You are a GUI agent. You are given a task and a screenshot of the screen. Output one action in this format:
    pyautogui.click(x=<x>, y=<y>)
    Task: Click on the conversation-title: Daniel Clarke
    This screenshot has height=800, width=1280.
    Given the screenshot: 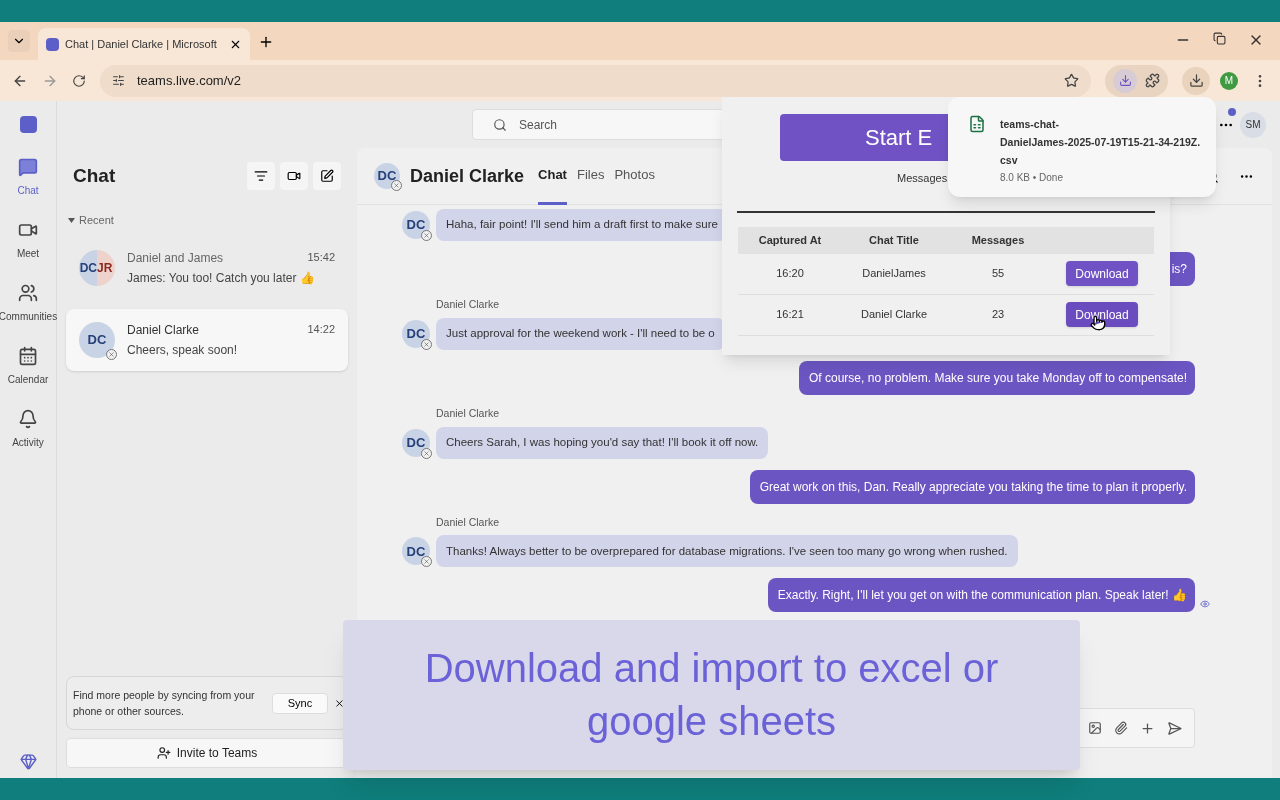 What is the action you would take?
    pyautogui.click(x=467, y=176)
    